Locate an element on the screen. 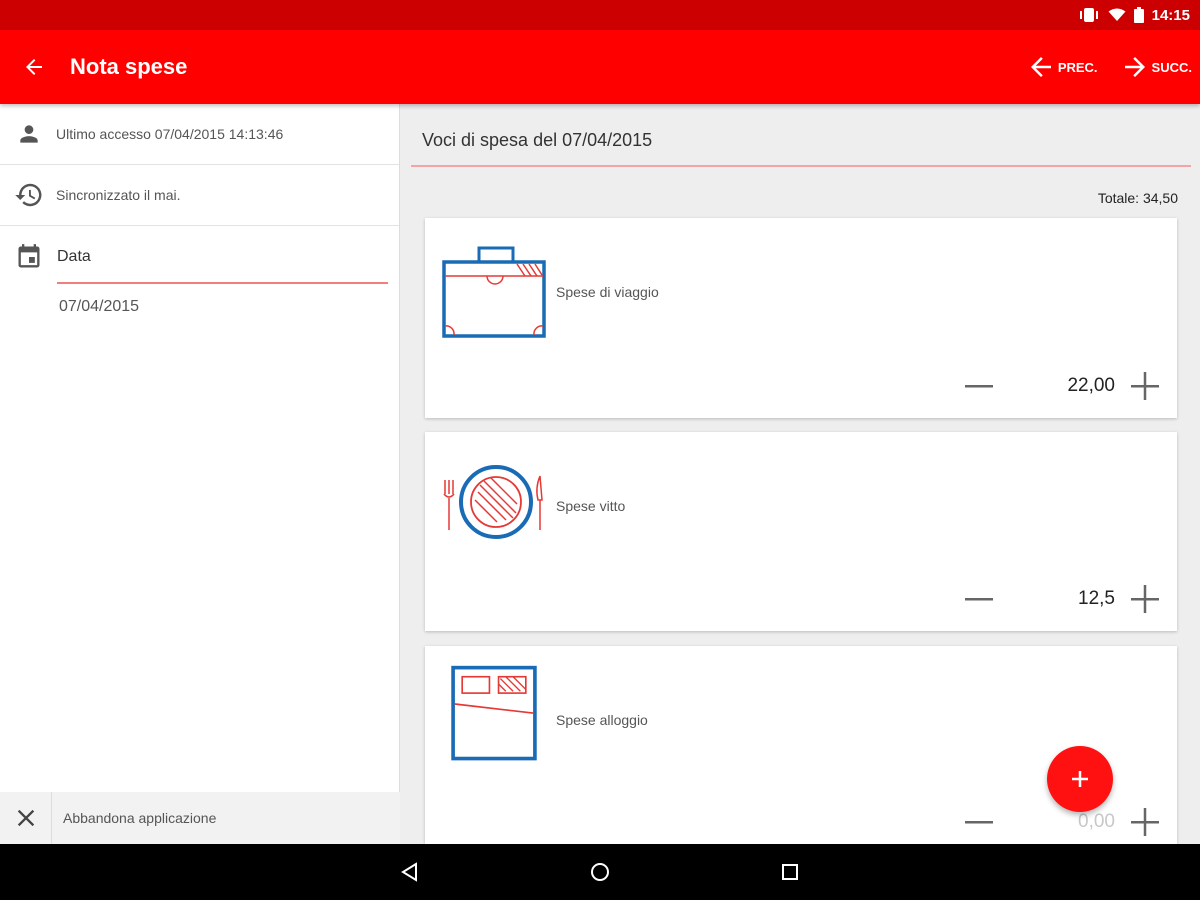  bed-icon is located at coordinates (494, 713).